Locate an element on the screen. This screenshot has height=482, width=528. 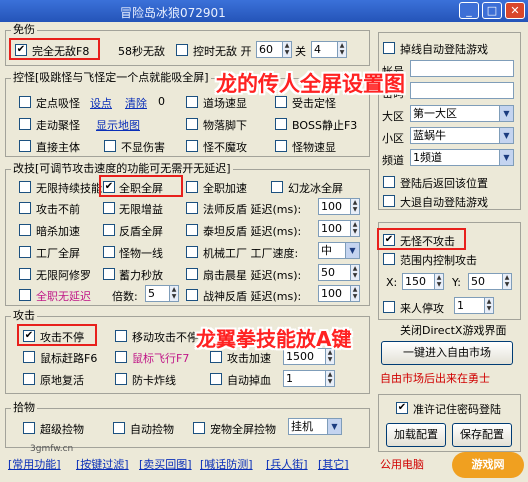
region-select: 第一大区 ▼ is located at coordinates (462, 113).